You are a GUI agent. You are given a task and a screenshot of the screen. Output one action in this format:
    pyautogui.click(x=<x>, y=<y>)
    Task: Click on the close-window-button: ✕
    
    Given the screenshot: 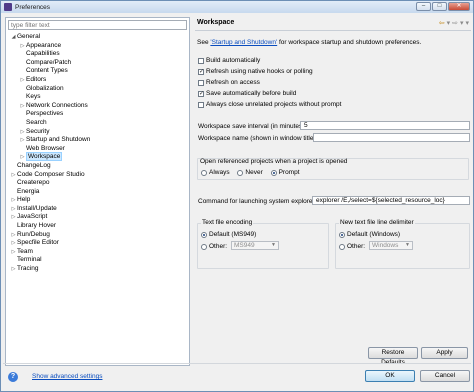 What is the action you would take?
    pyautogui.click(x=459, y=6)
    